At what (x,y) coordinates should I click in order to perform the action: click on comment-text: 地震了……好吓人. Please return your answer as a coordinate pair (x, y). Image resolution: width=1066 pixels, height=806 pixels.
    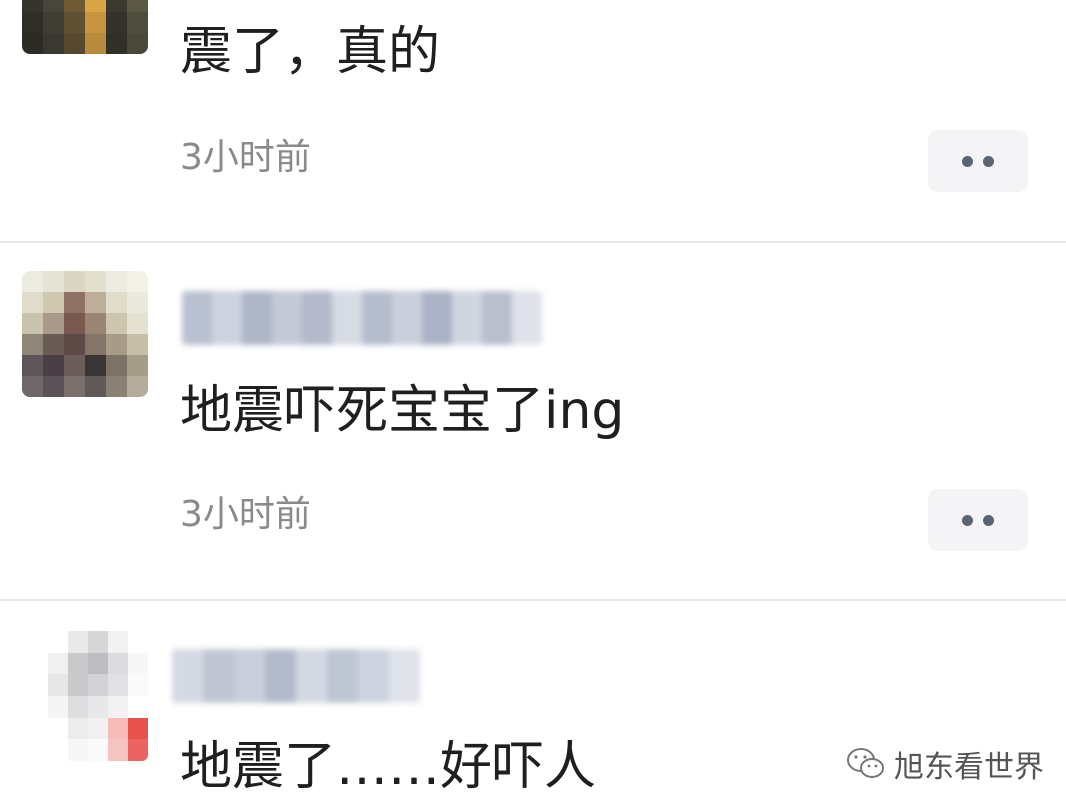
    Looking at the image, I should click on (388, 767).